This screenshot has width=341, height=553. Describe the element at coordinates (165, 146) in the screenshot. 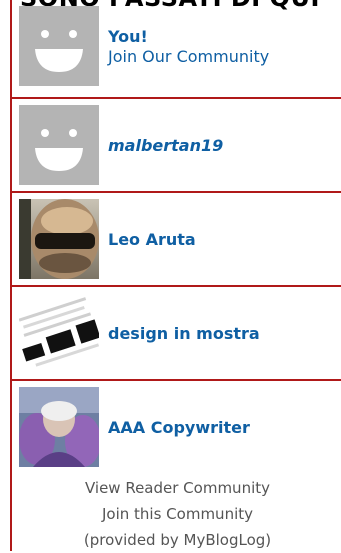

I see `member-name-link: malbertan19` at that location.